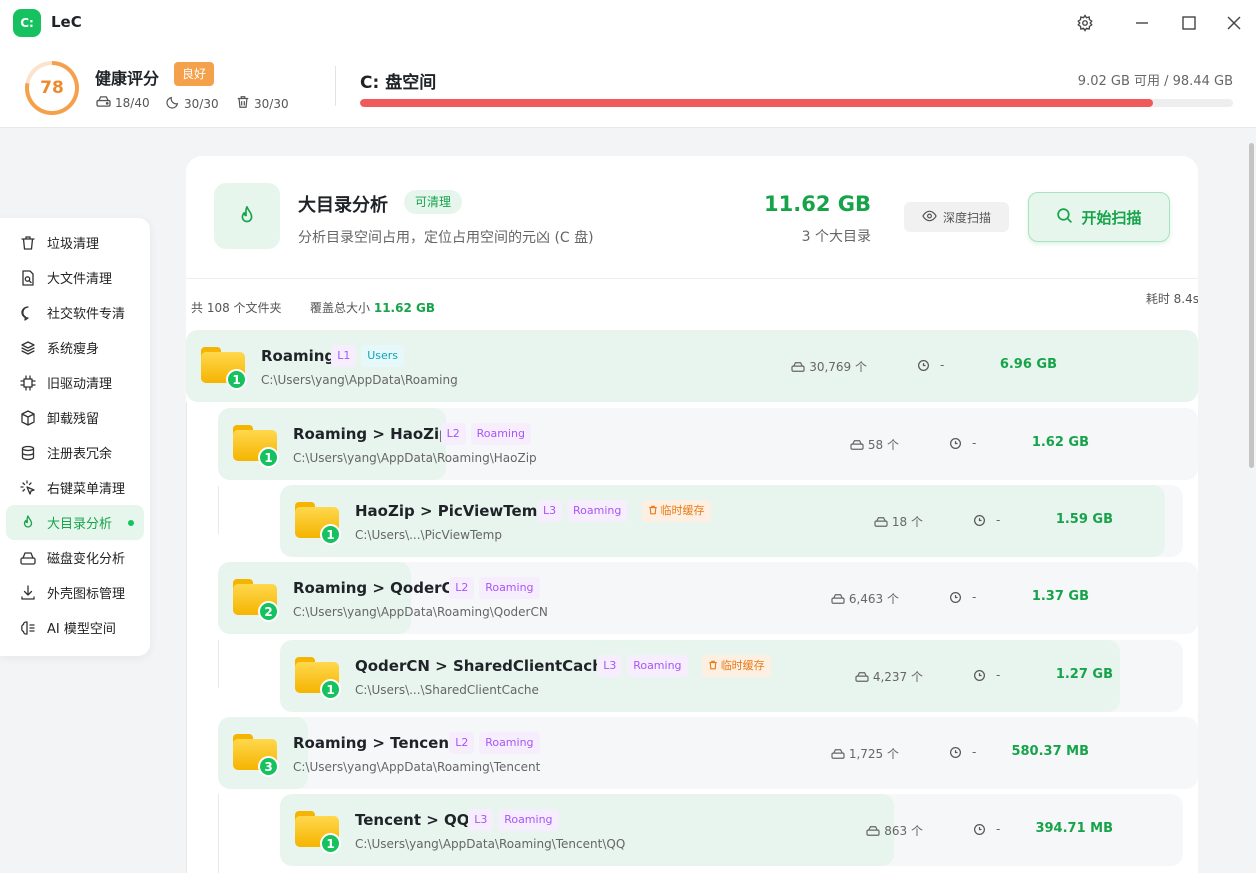 This screenshot has width=1256, height=873. I want to click on directory-size: 6.96 GB, so click(1028, 364).